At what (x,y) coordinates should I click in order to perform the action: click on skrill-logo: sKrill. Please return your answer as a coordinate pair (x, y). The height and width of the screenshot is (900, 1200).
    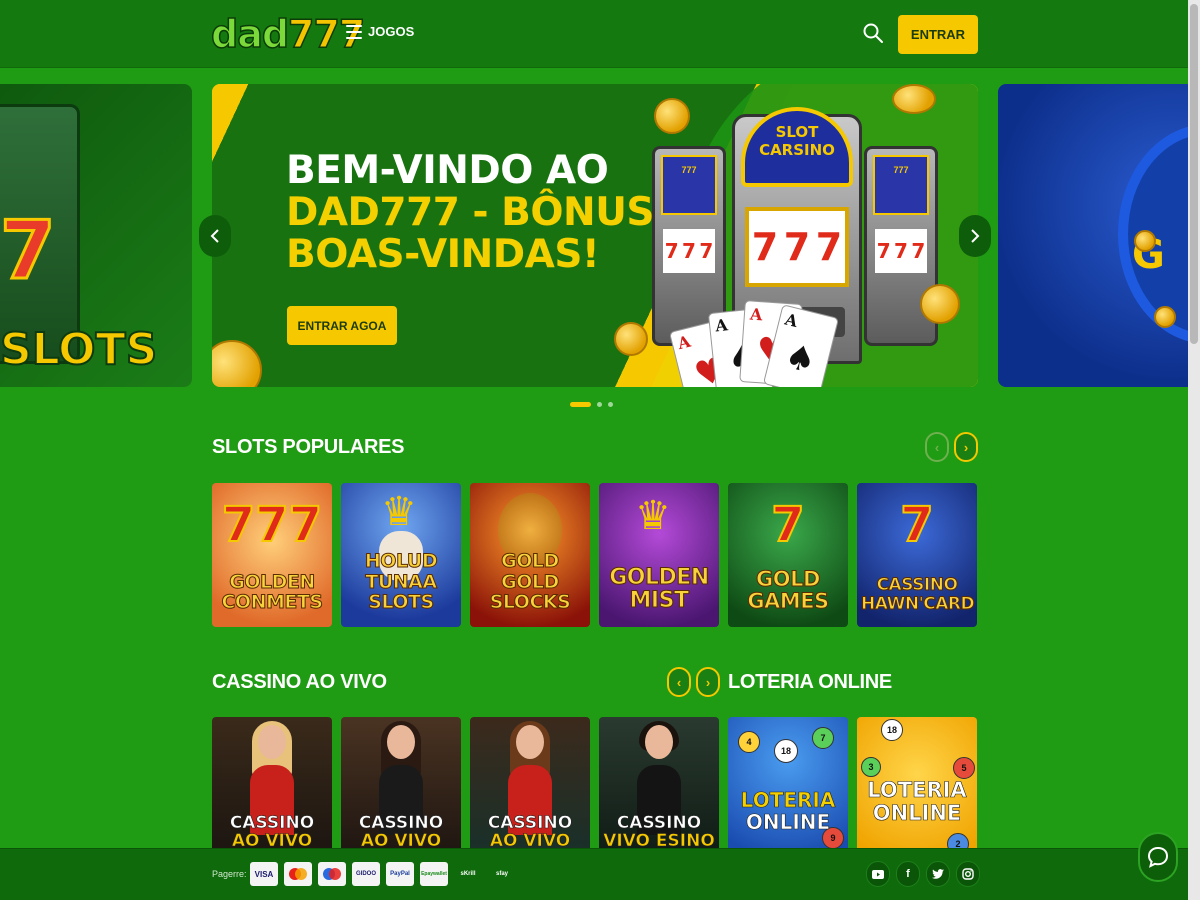
    Looking at the image, I should click on (468, 874).